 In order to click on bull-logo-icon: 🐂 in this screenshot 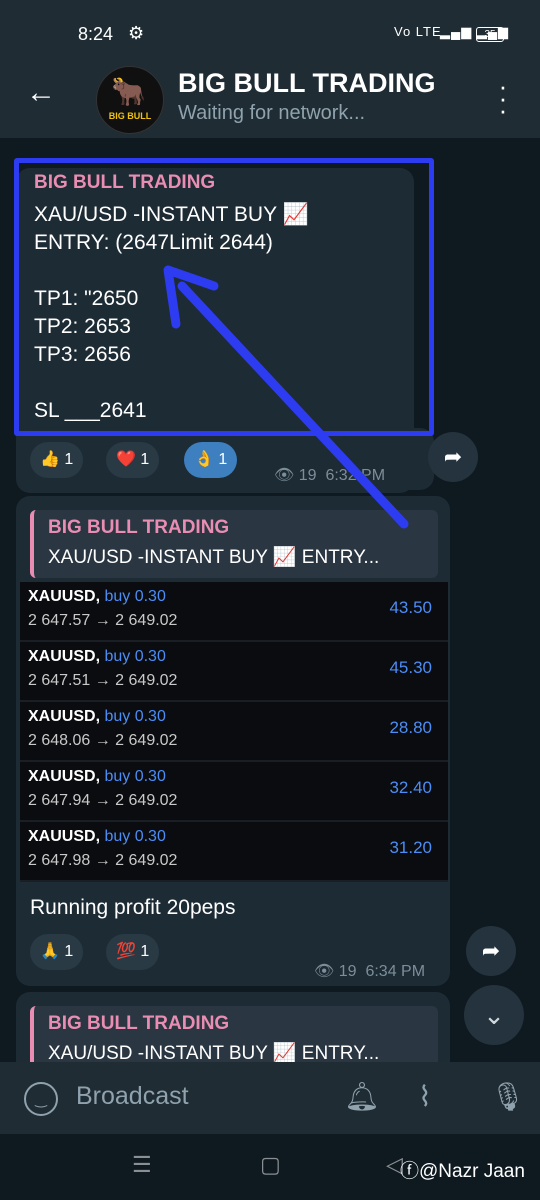, I will do `click(128, 91)`.